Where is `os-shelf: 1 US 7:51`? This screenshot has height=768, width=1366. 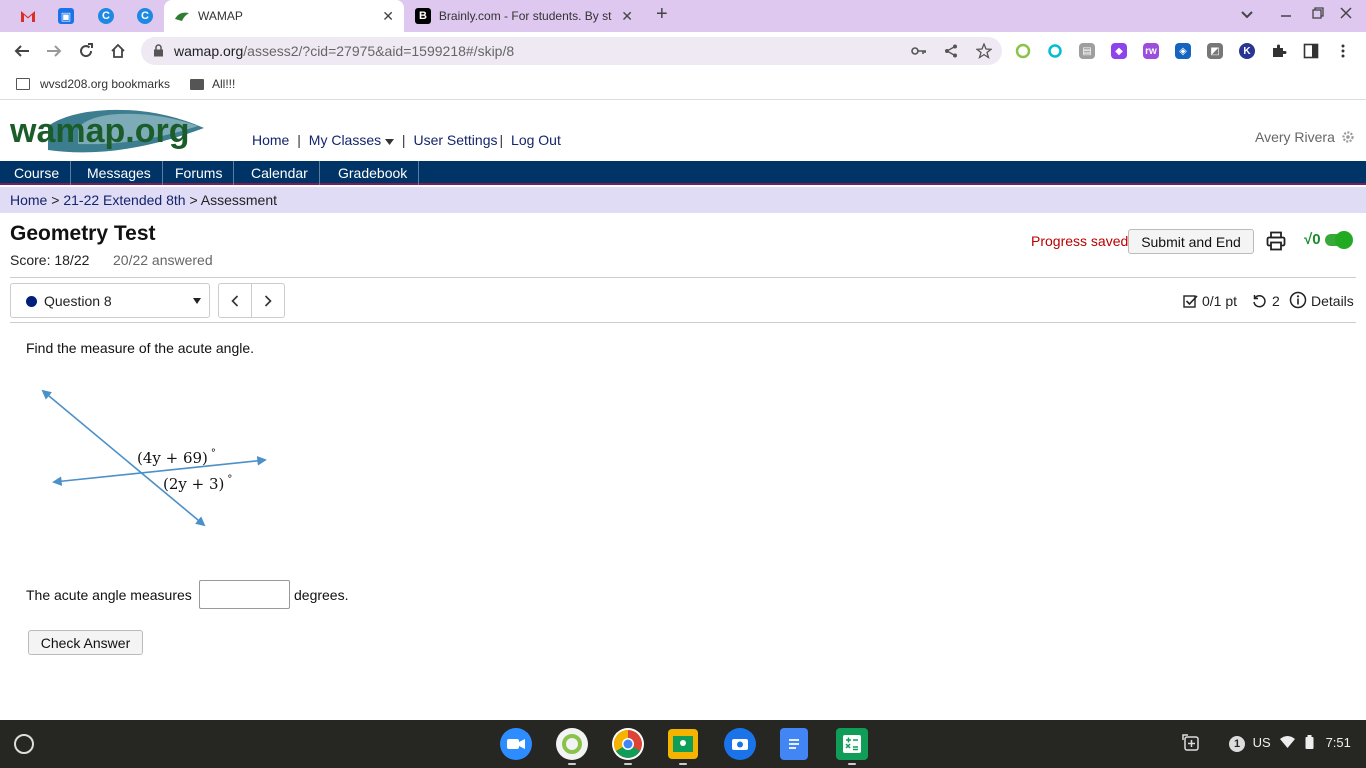 os-shelf: 1 US 7:51 is located at coordinates (683, 744).